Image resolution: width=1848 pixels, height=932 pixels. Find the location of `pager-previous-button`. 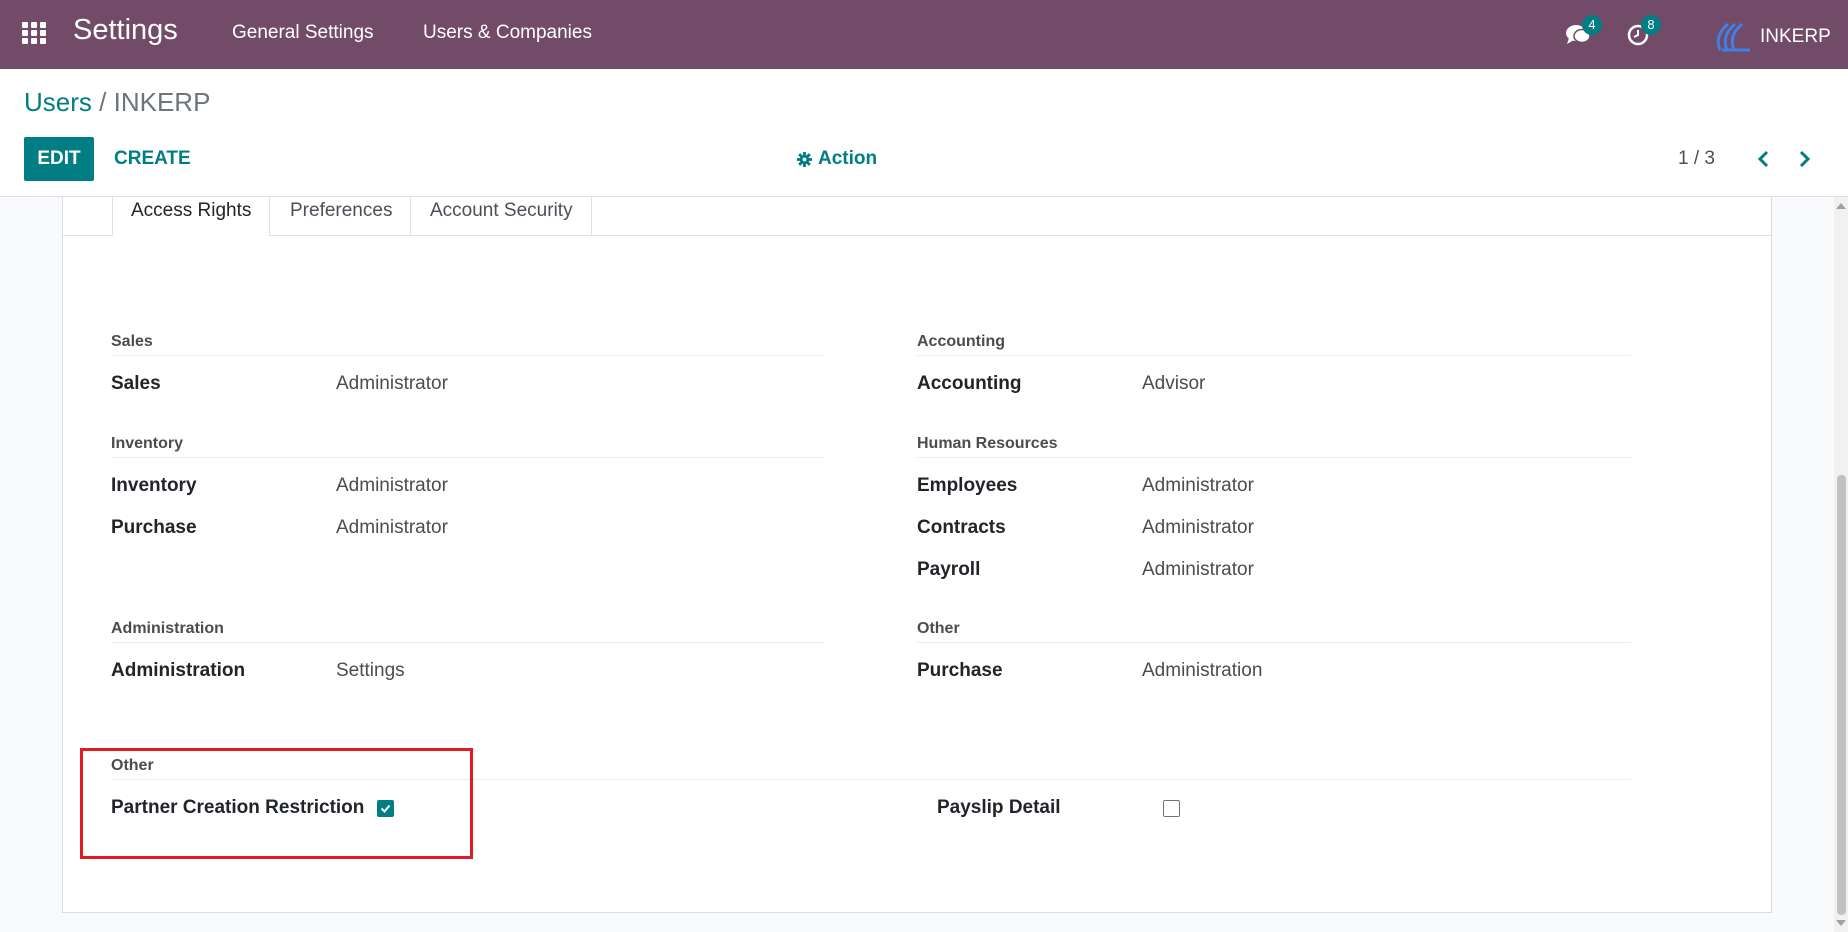

pager-previous-button is located at coordinates (1764, 159).